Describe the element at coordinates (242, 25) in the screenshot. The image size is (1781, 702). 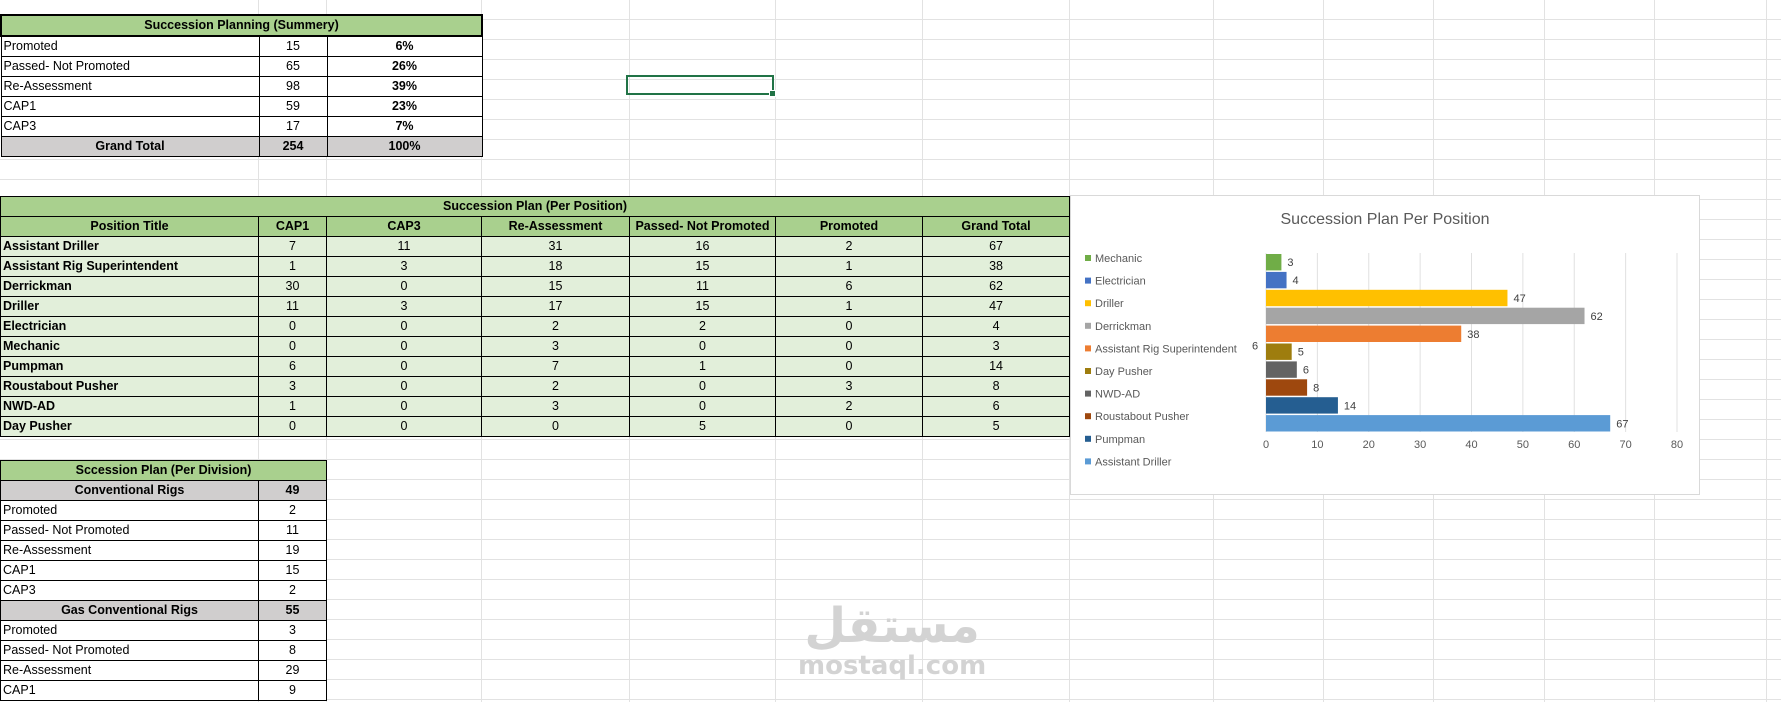
I see `summary-title: Succession Planning (Summery)` at that location.